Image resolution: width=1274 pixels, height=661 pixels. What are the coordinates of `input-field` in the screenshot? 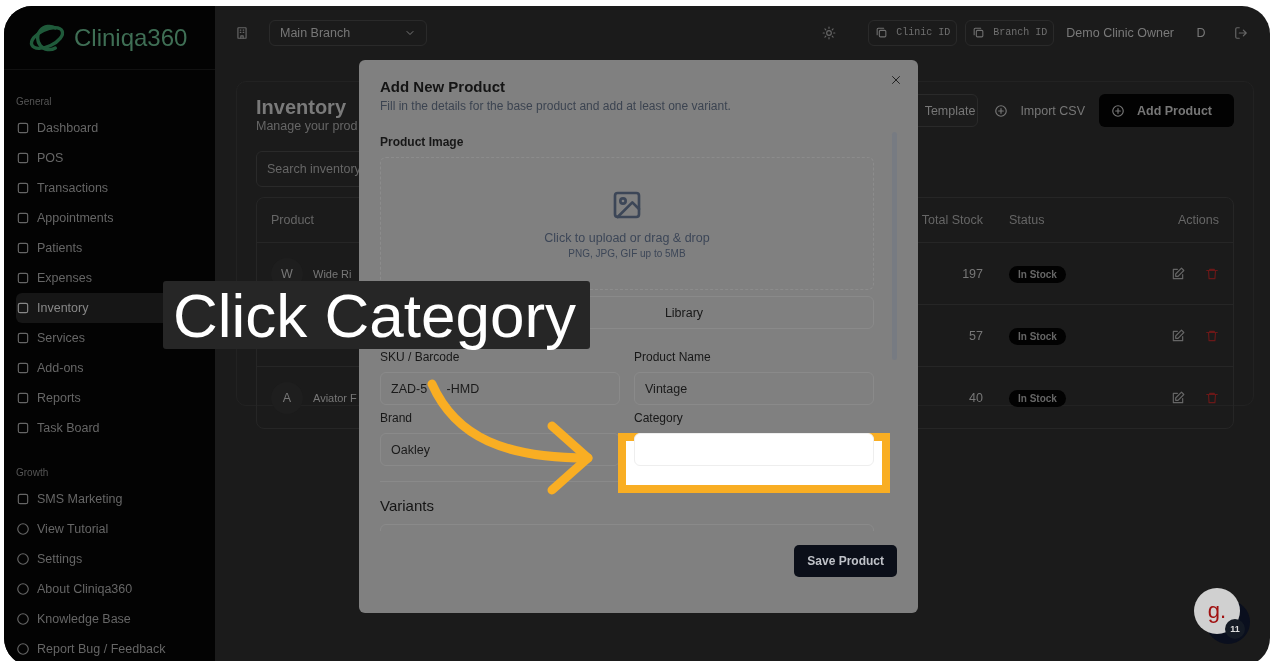 It's located at (754, 449).